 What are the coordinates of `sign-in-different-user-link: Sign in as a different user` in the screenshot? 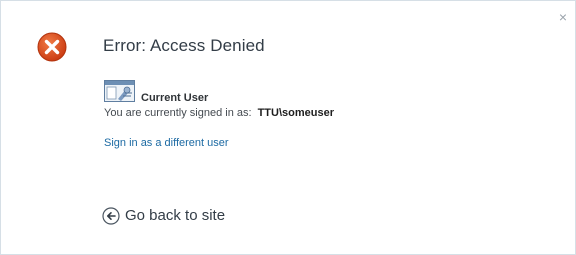 It's located at (166, 143).